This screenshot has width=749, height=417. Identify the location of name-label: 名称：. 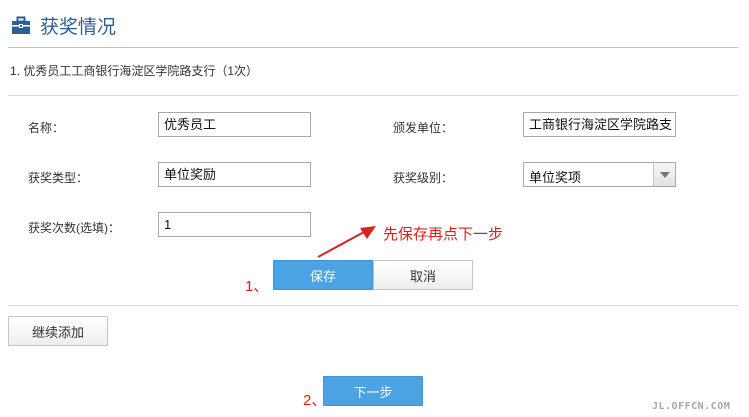
(46, 128).